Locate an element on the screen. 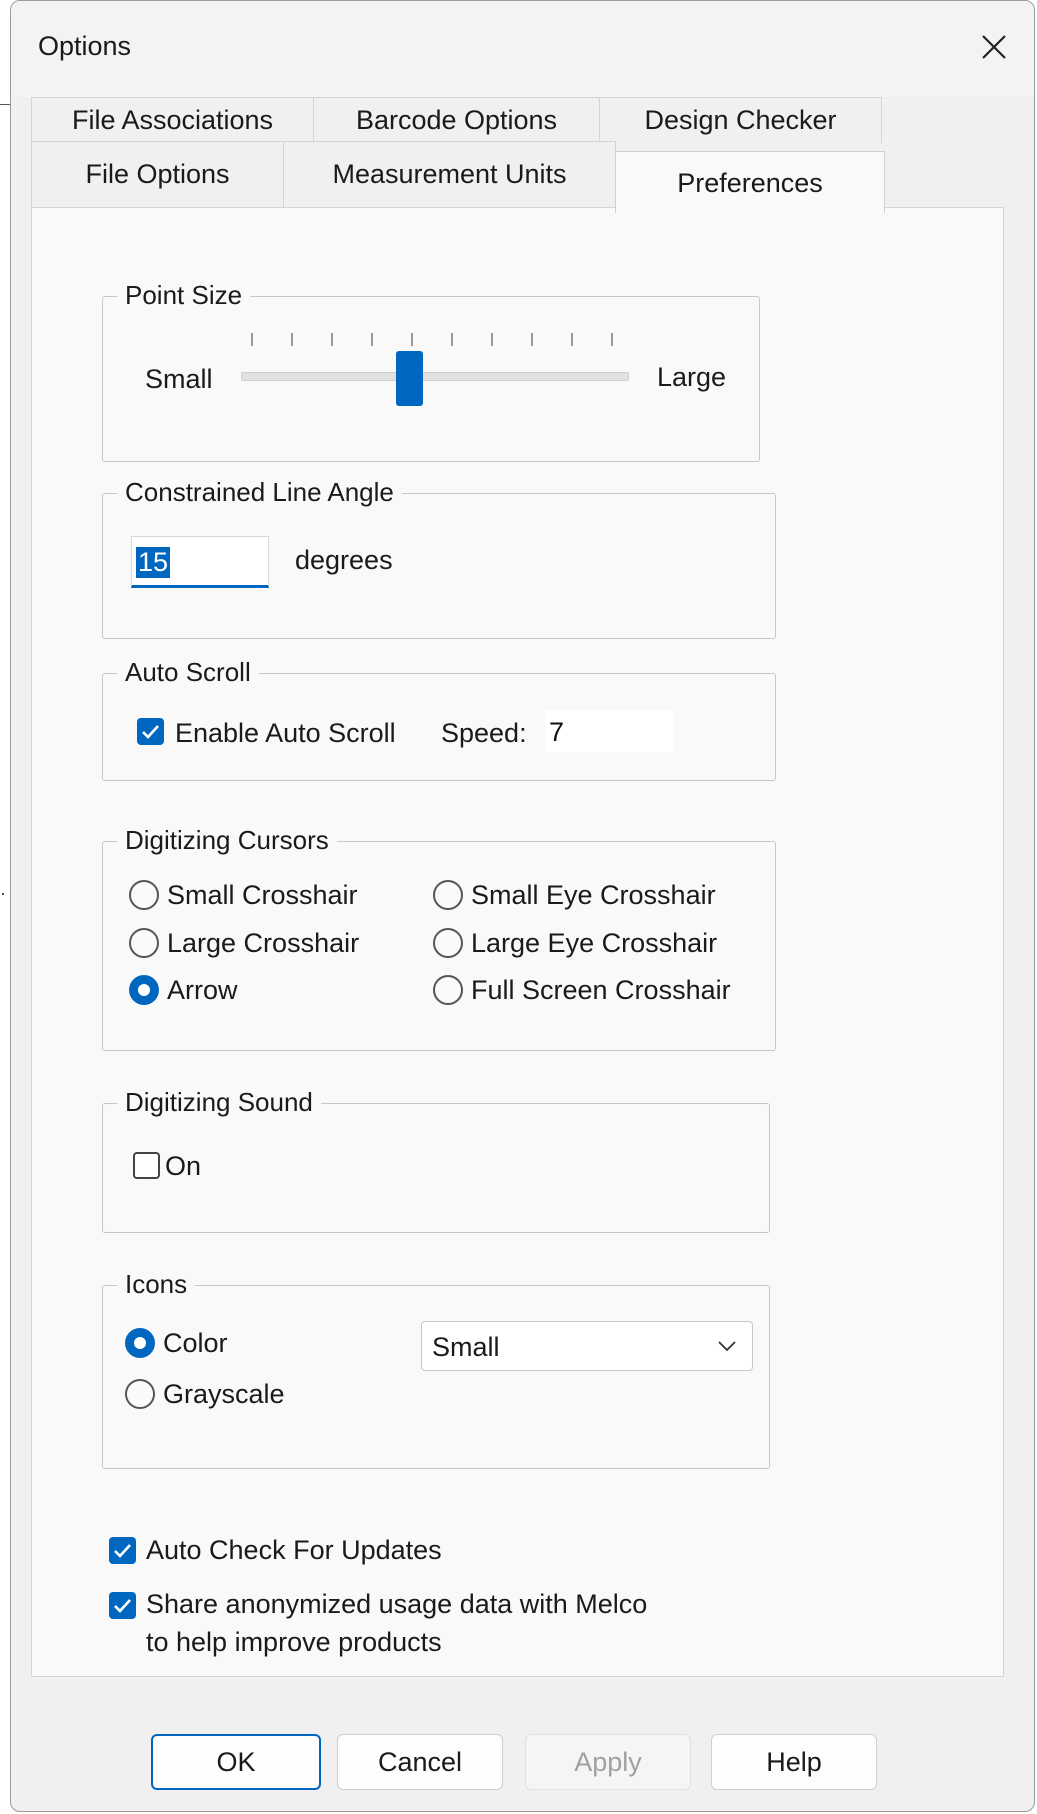 The height and width of the screenshot is (1814, 1037). color-label: Color is located at coordinates (195, 1343).